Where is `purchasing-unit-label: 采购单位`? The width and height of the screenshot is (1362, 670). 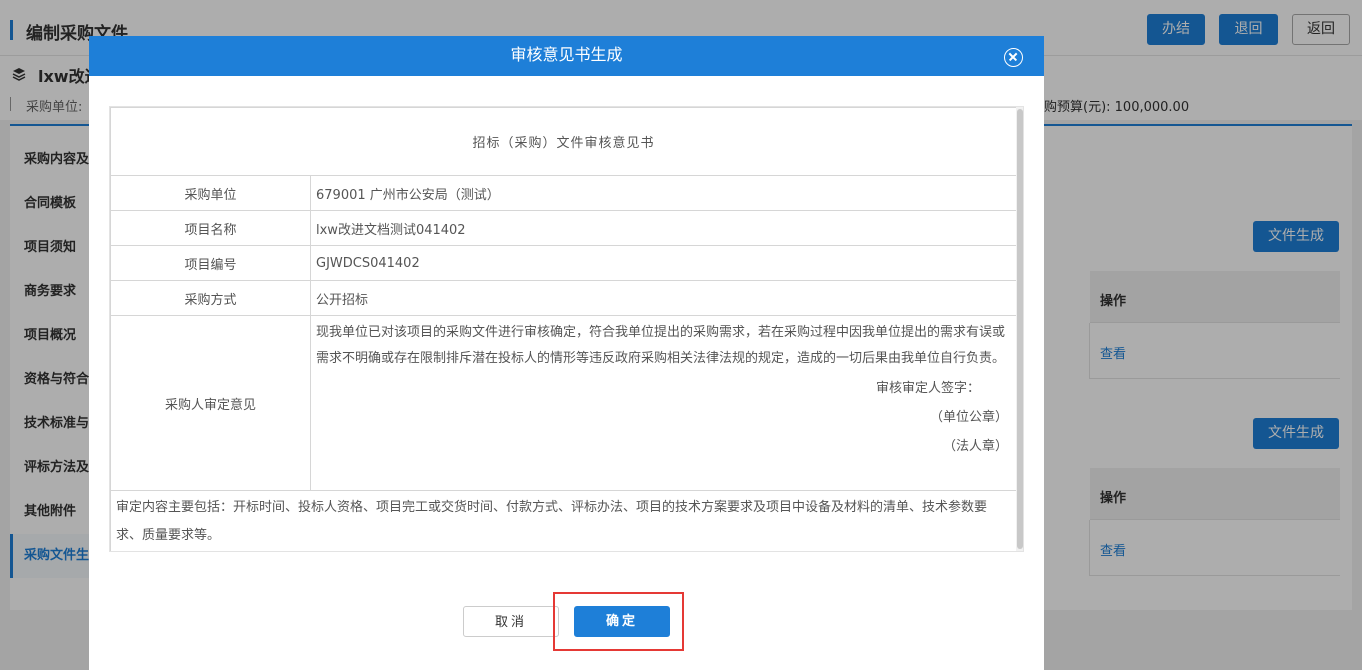 purchasing-unit-label: 采购单位 is located at coordinates (210, 193).